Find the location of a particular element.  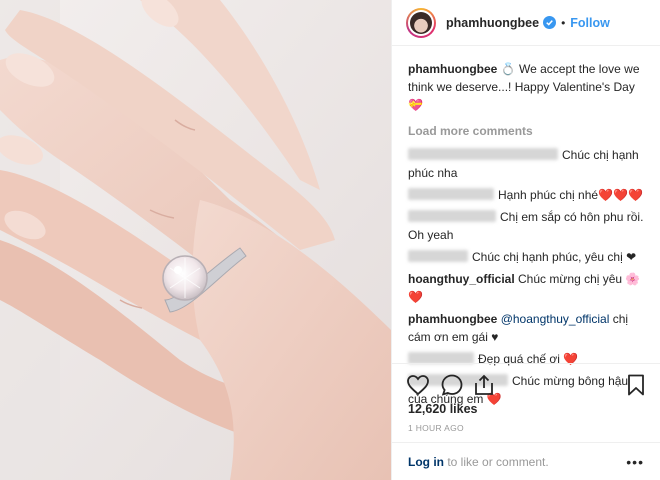

comment-text: Chúc chị hạnh phúc, yêu chị ❤ is located at coordinates (554, 257).